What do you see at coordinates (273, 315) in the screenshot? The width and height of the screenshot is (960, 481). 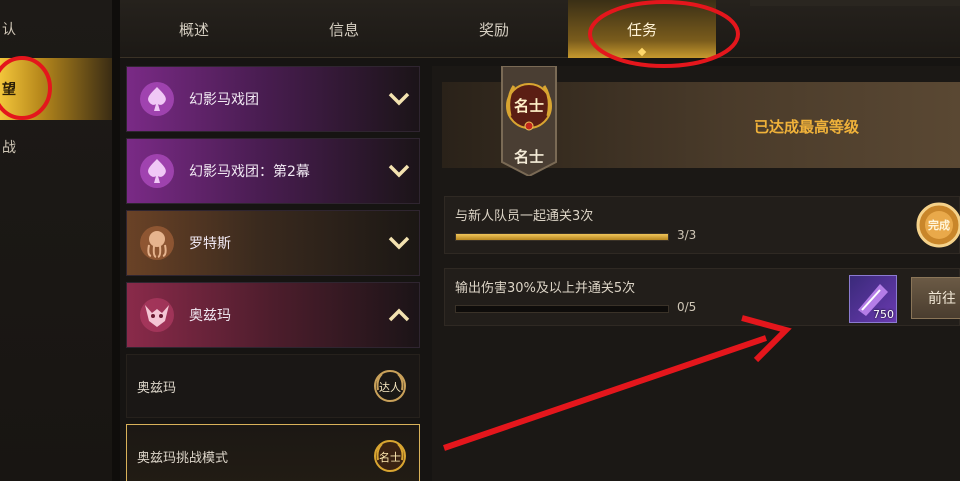 I see `group-ozma: 奥兹玛` at bounding box center [273, 315].